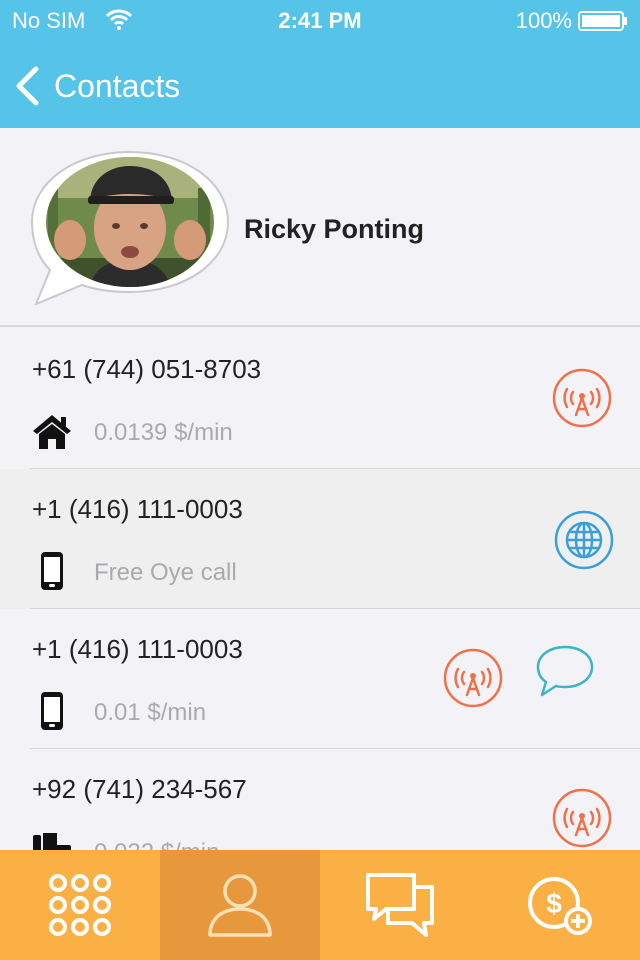  I want to click on add-credit-icon: $, so click(560, 906).